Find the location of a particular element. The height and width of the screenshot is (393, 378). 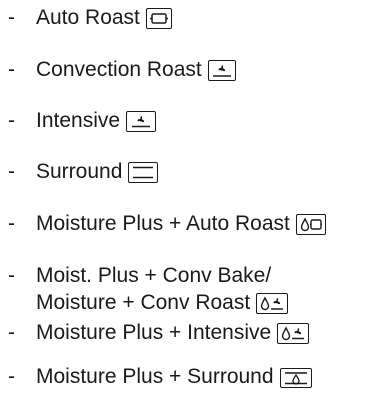

item-text: Auto Roast is located at coordinates (104, 17).